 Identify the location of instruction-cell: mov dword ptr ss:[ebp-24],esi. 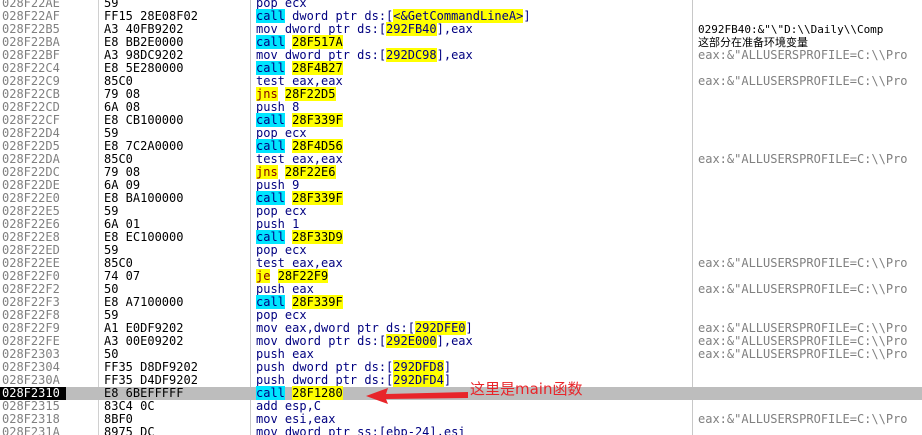
(361, 430).